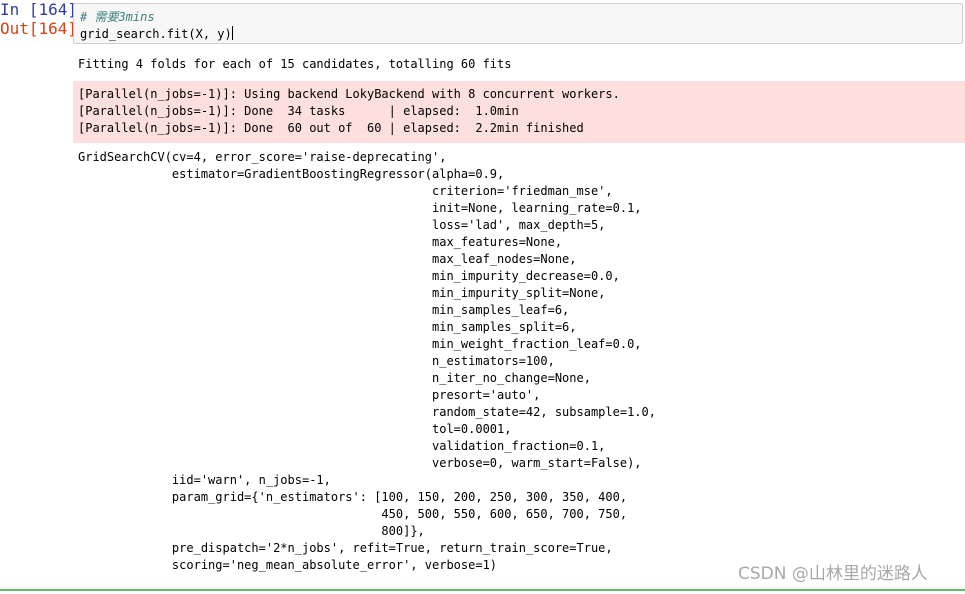  What do you see at coordinates (353, 514) in the screenshot?
I see `result-line: 450, 500, 550, 600, 650, 700, 750,` at bounding box center [353, 514].